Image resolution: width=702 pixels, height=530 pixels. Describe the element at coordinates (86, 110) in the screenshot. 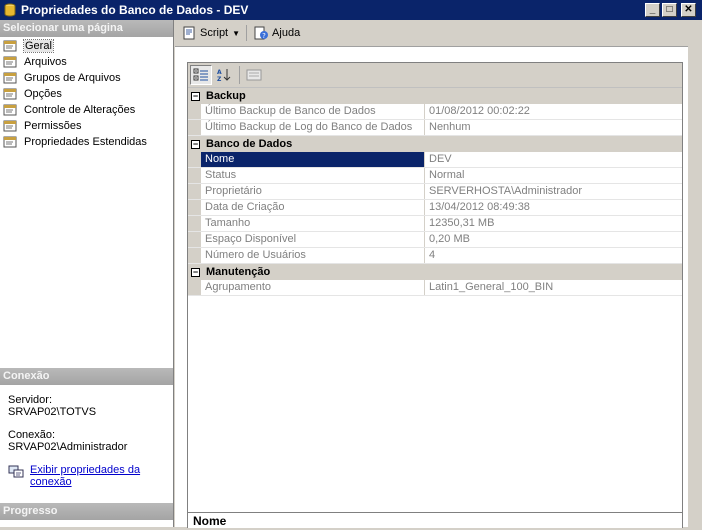

I see `page-item-controle-de-alteracoes: Controle de Alterações` at that location.